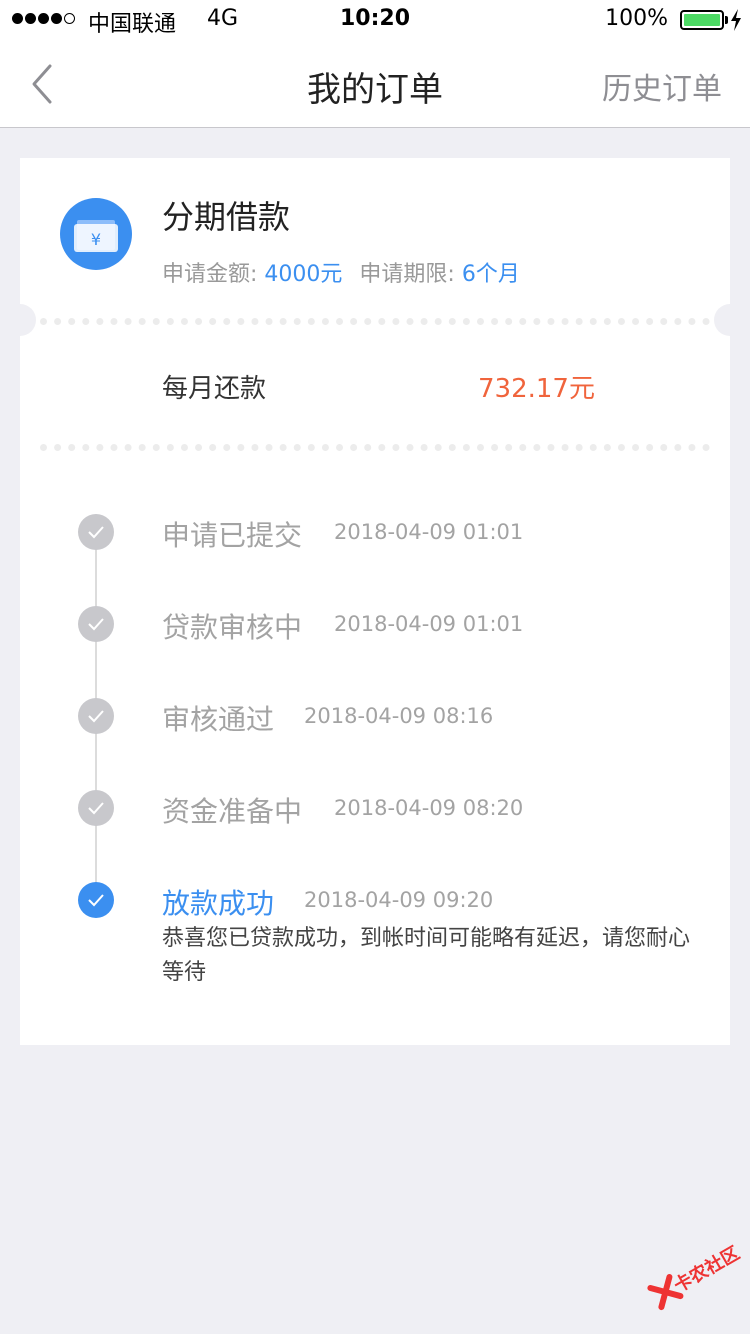 This screenshot has height=1334, width=750. I want to click on loan-details: 申请金额: 4000元 申请期限: 6个月, so click(341, 272).